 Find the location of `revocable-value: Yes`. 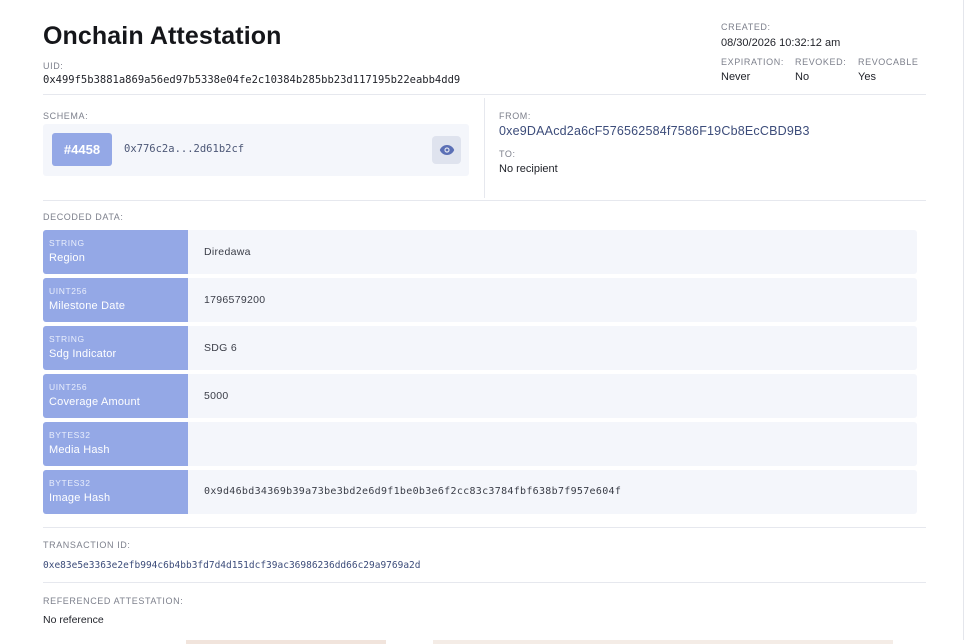

revocable-value: Yes is located at coordinates (867, 77).